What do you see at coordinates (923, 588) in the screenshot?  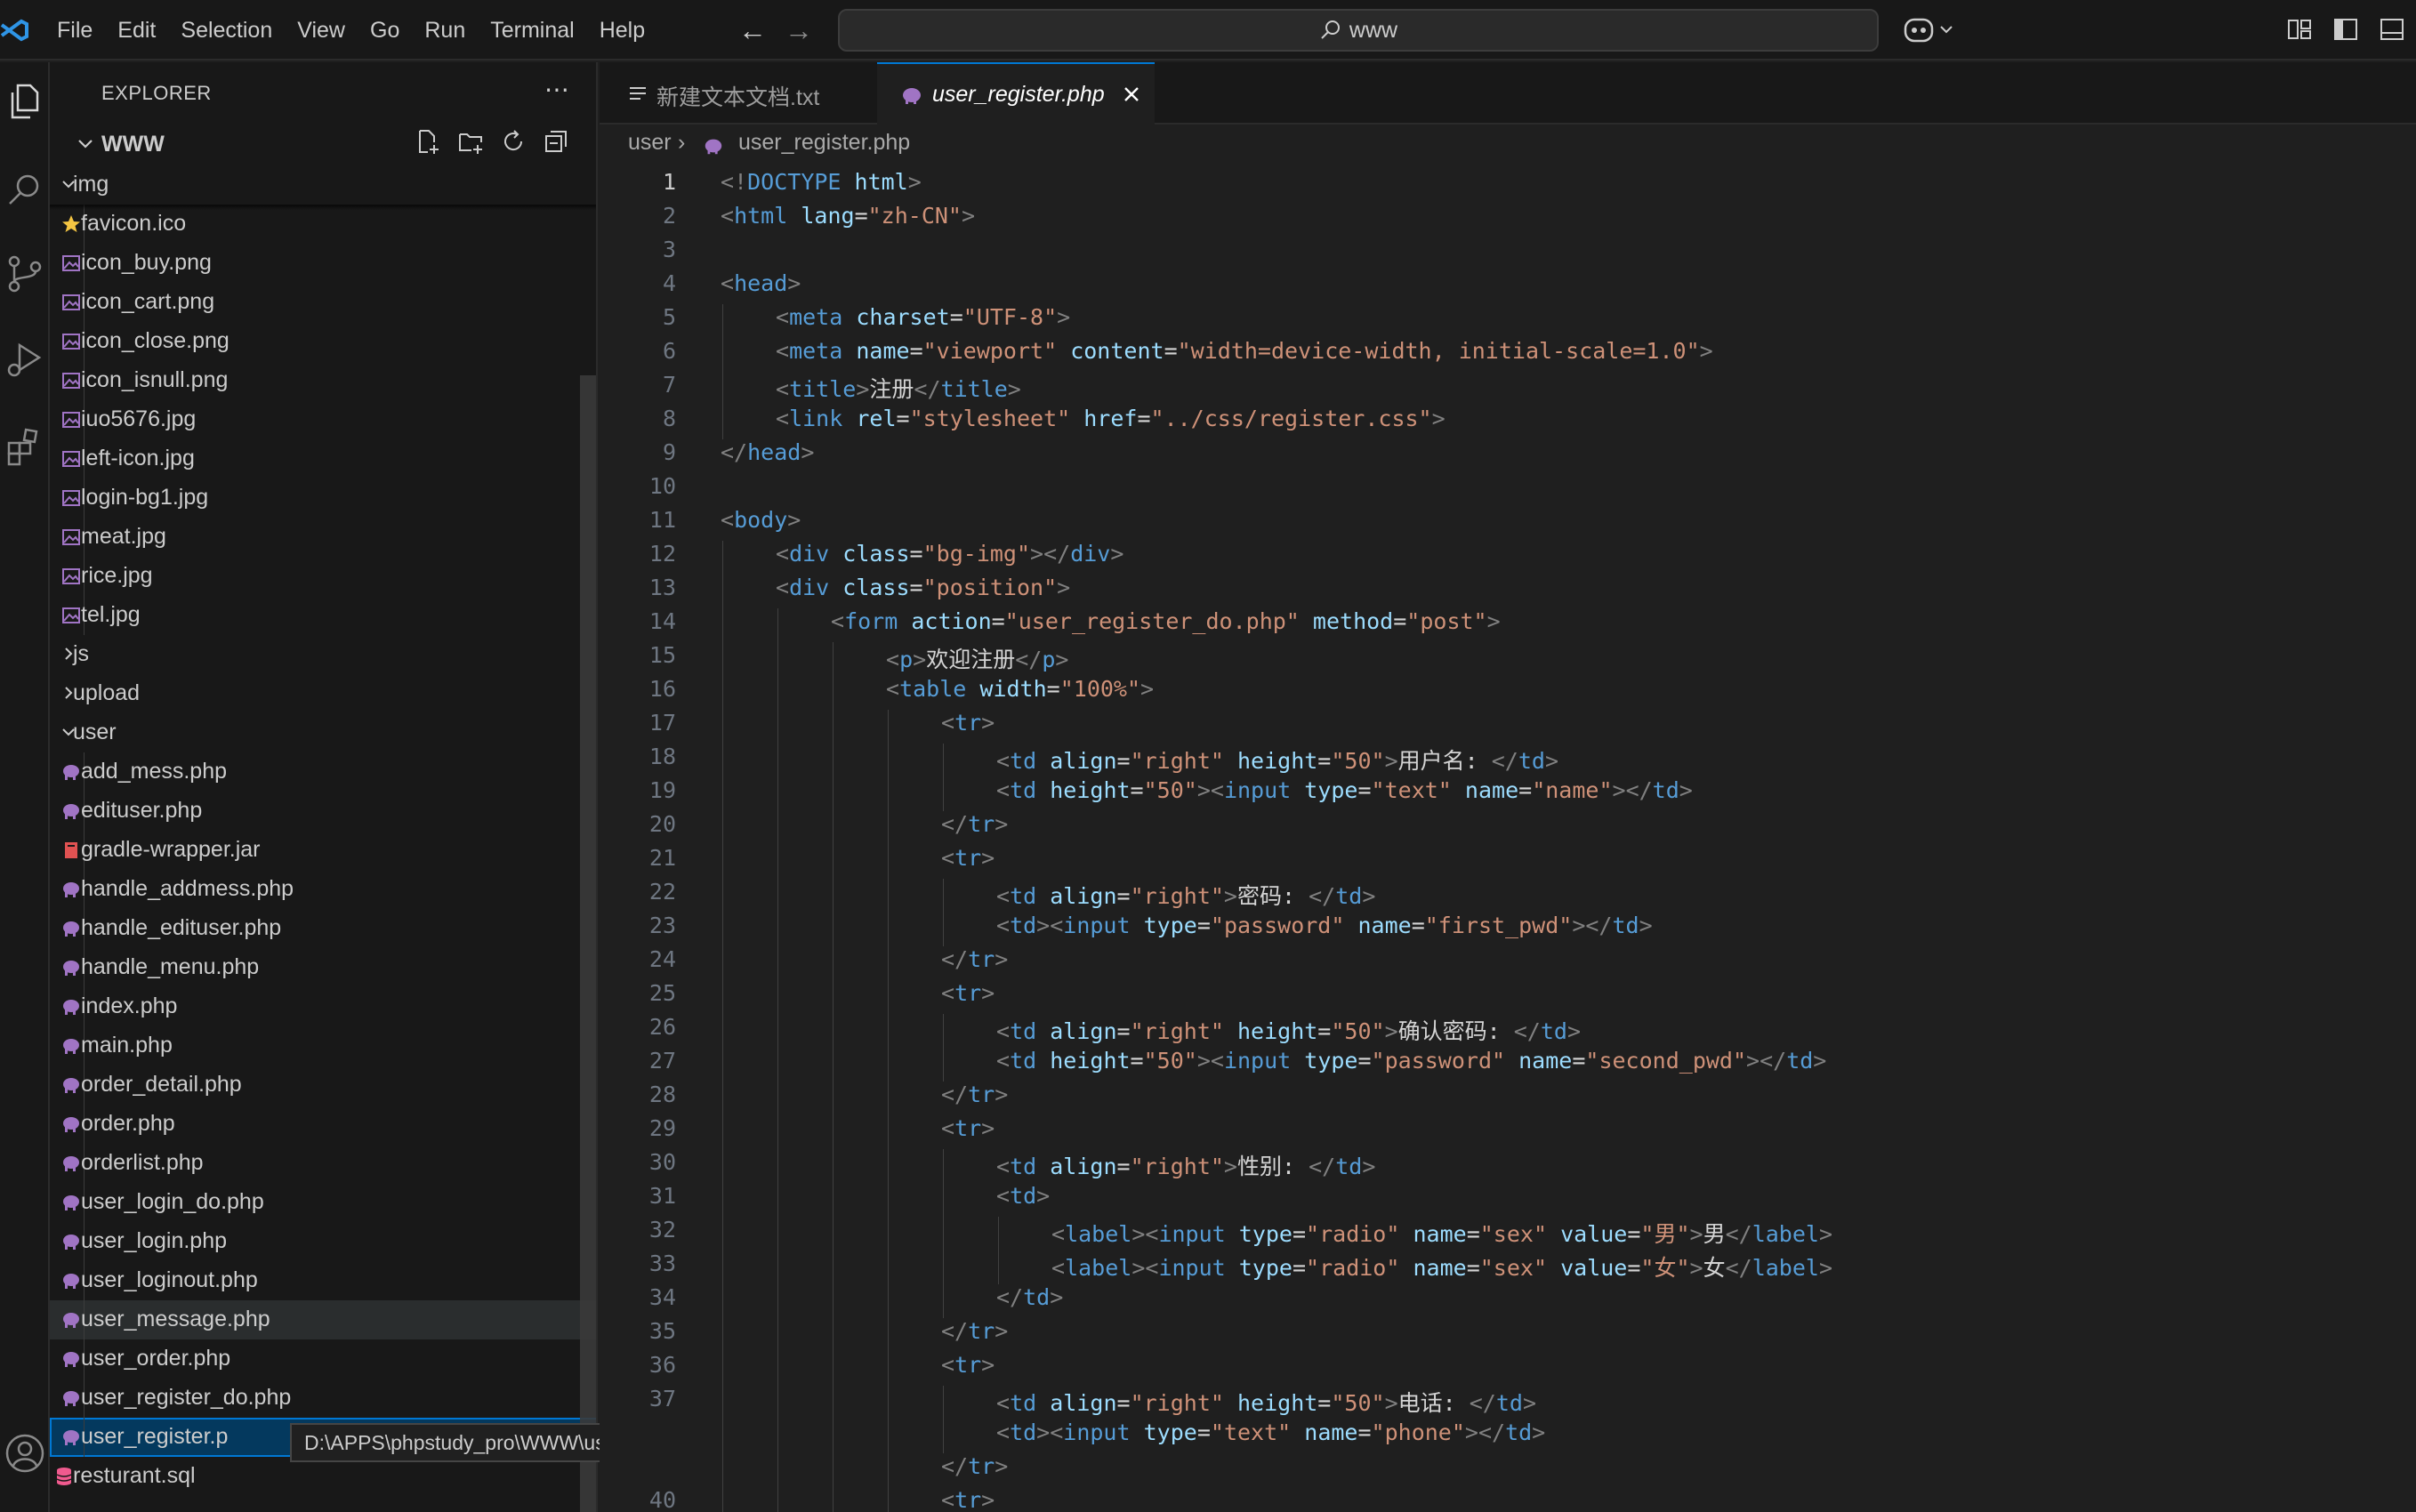 I see `code-line: <div class="position">` at bounding box center [923, 588].